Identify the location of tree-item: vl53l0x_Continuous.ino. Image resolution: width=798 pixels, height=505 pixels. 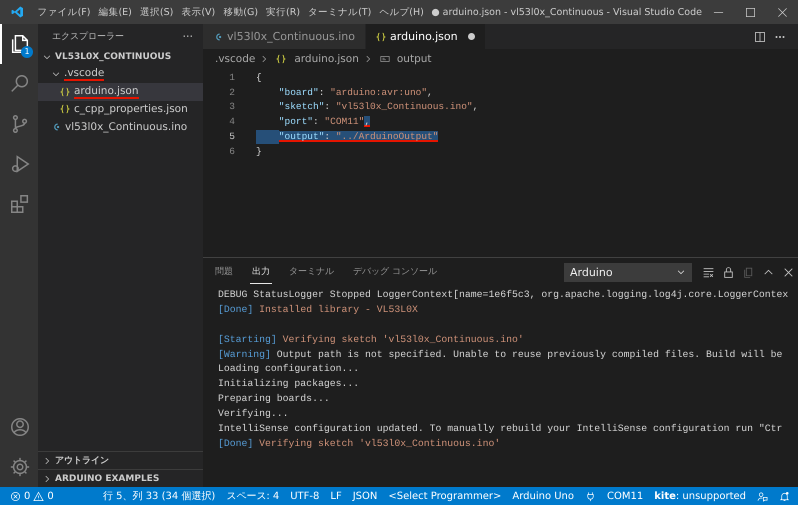
(120, 127).